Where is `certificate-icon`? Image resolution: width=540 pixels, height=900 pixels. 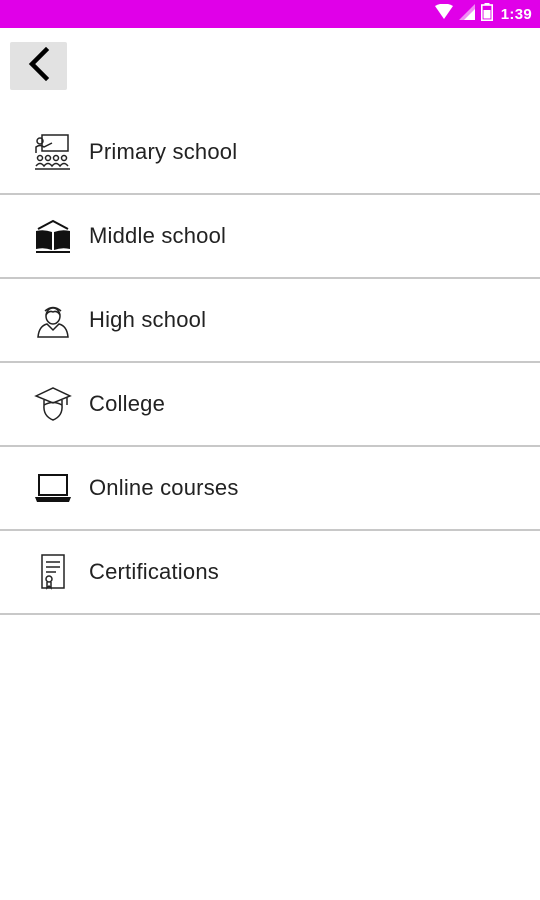 certificate-icon is located at coordinates (53, 572).